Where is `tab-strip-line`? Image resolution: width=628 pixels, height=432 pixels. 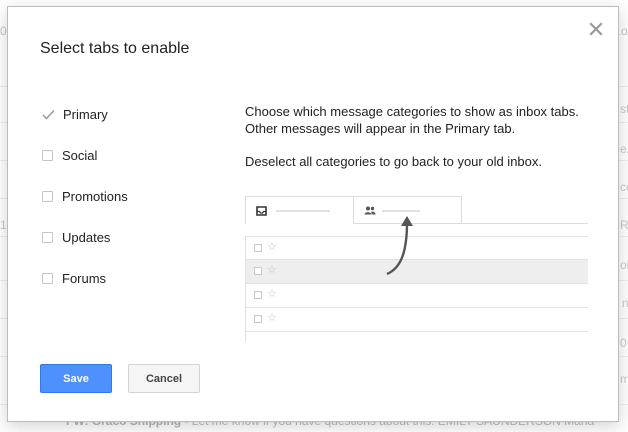 tab-strip-line is located at coordinates (525, 223).